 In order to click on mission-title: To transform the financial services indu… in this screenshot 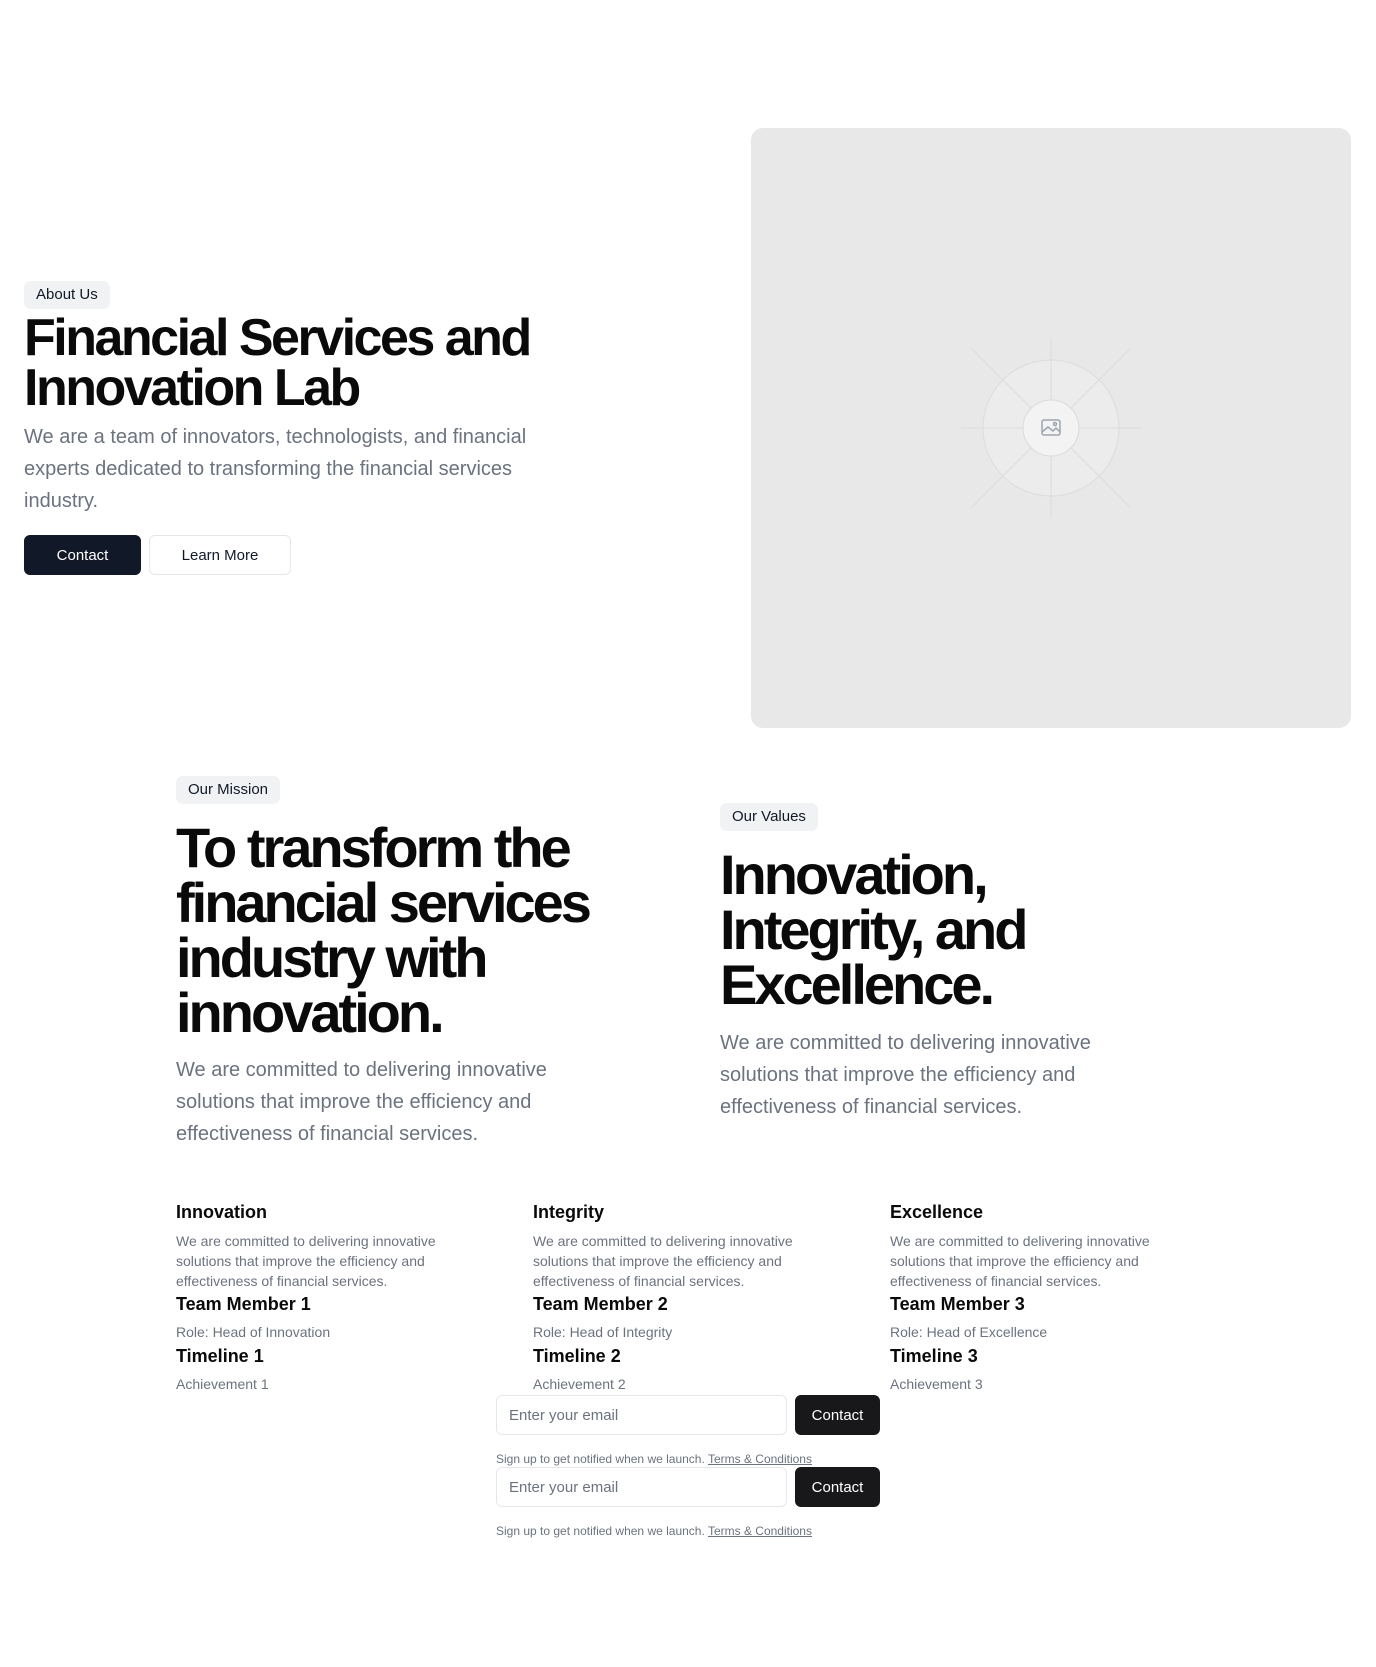, I will do `click(384, 930)`.